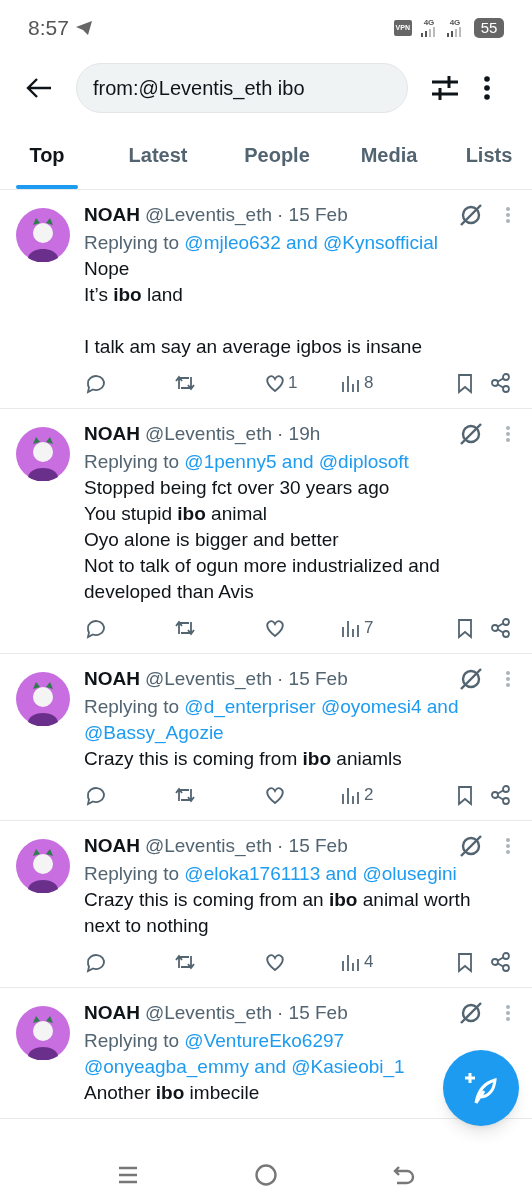 The height and width of the screenshot is (1200, 532). What do you see at coordinates (445, 88) in the screenshot?
I see `filter-button` at bounding box center [445, 88].